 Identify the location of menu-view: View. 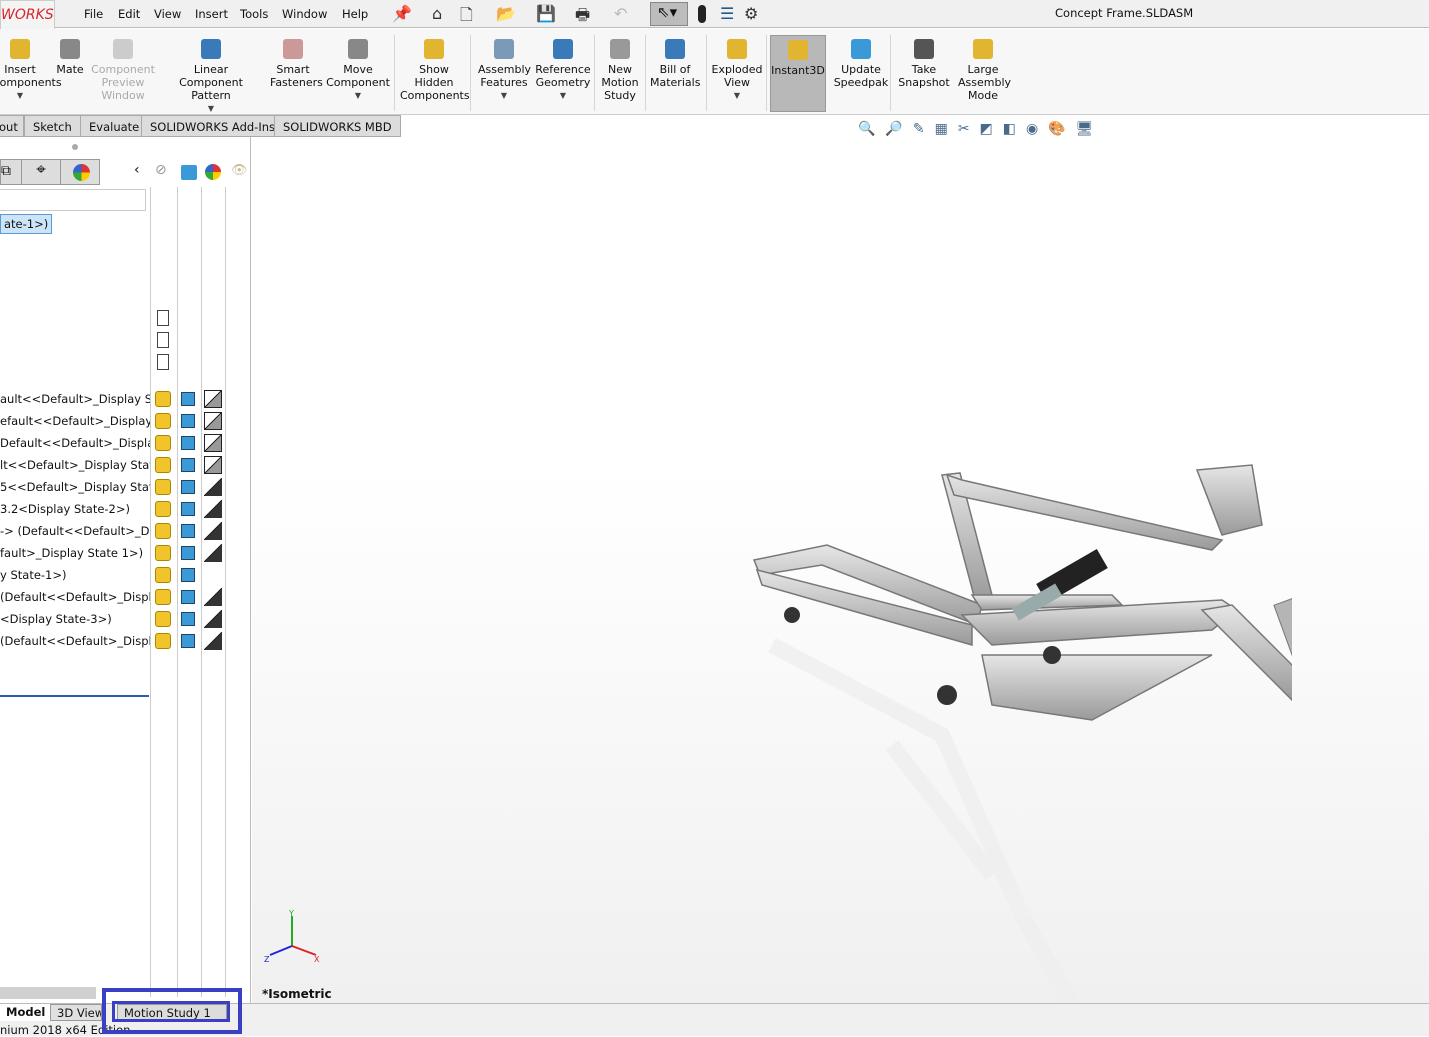
(167, 14).